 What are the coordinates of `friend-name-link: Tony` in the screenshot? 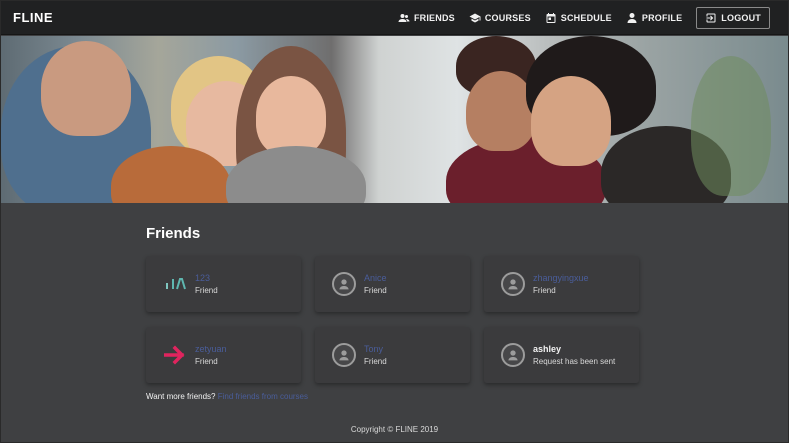 It's located at (373, 349).